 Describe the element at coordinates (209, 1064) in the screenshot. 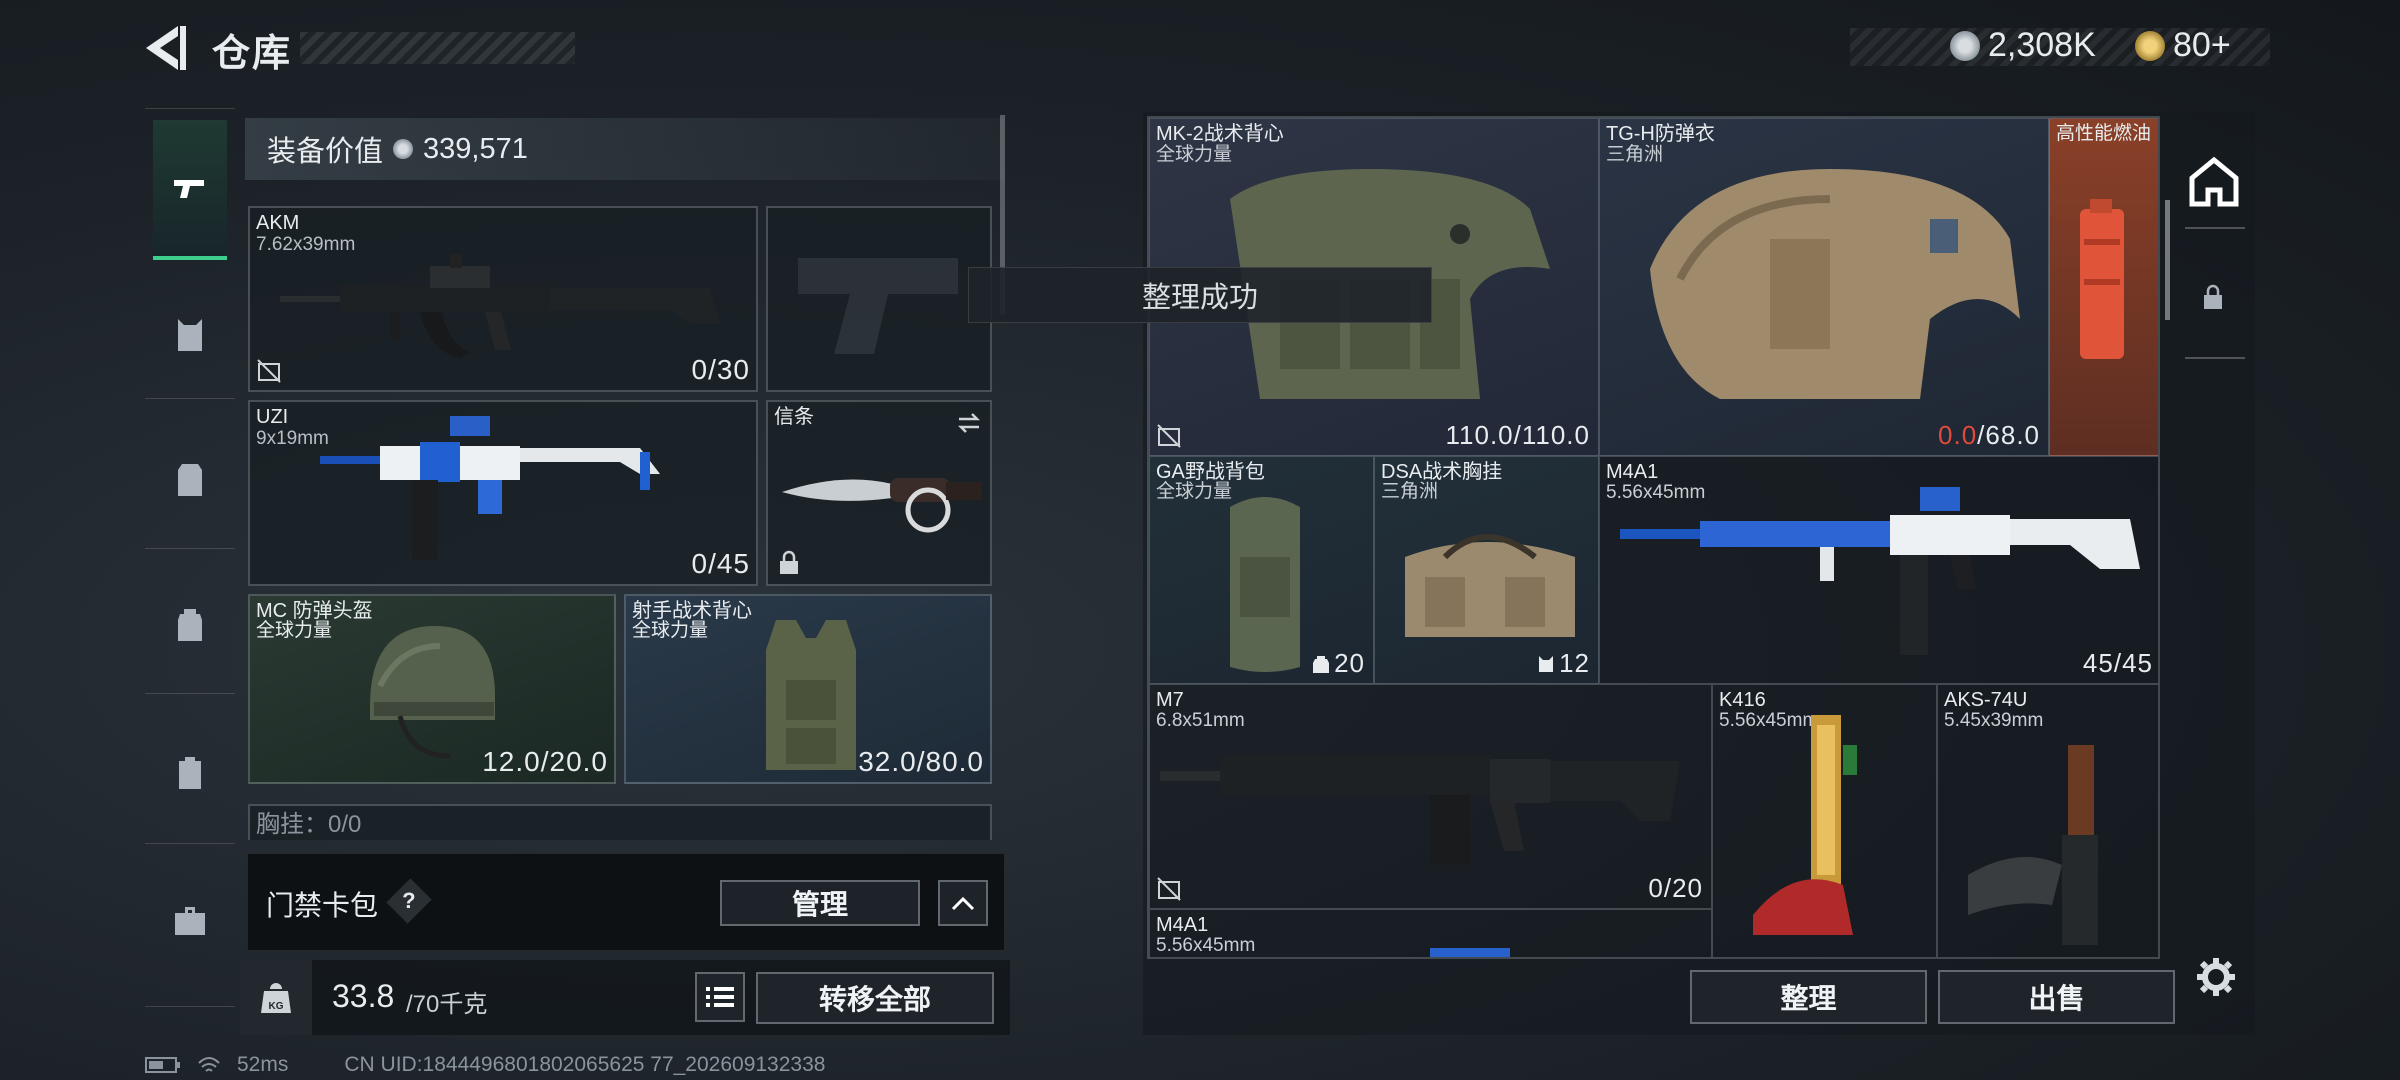

I see `wifi-icon` at that location.